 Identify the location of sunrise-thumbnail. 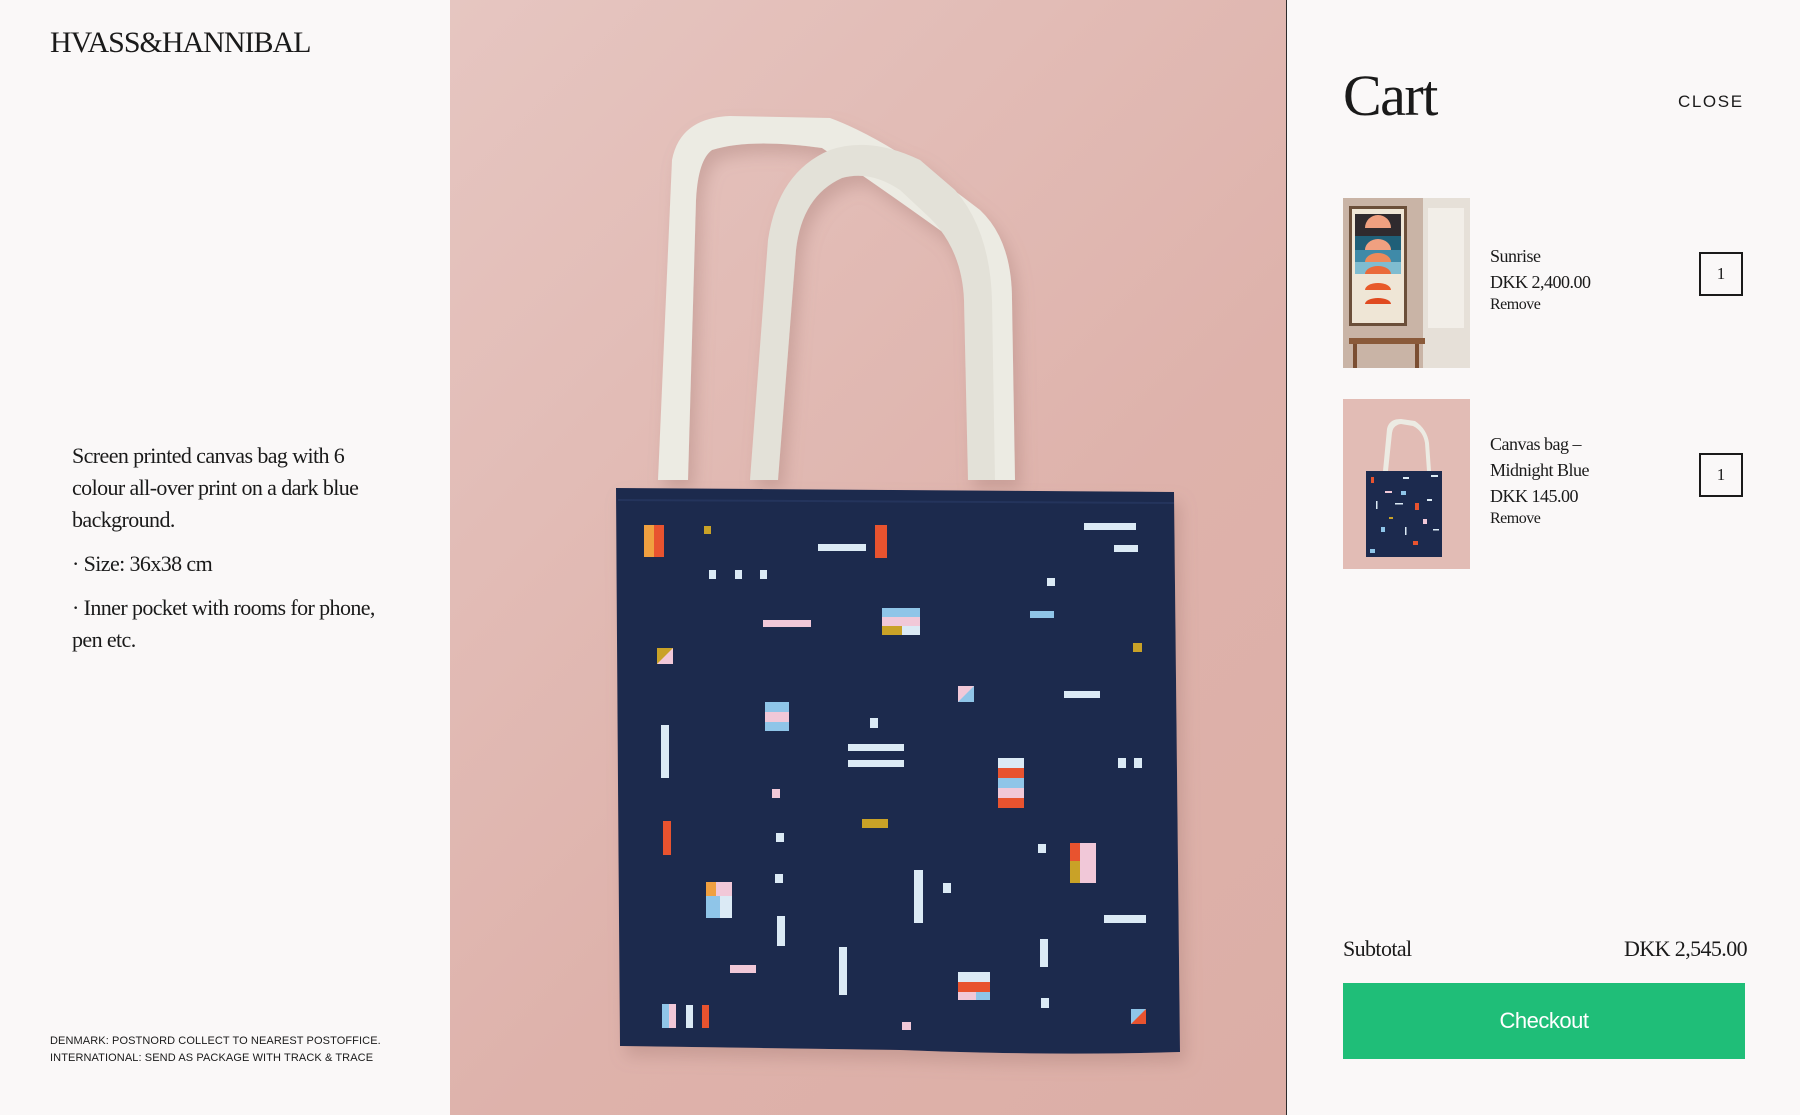
(1406, 283).